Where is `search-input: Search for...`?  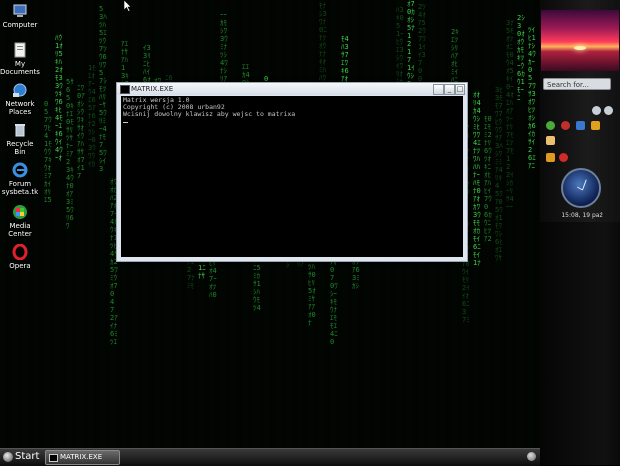 search-input: Search for... is located at coordinates (577, 84).